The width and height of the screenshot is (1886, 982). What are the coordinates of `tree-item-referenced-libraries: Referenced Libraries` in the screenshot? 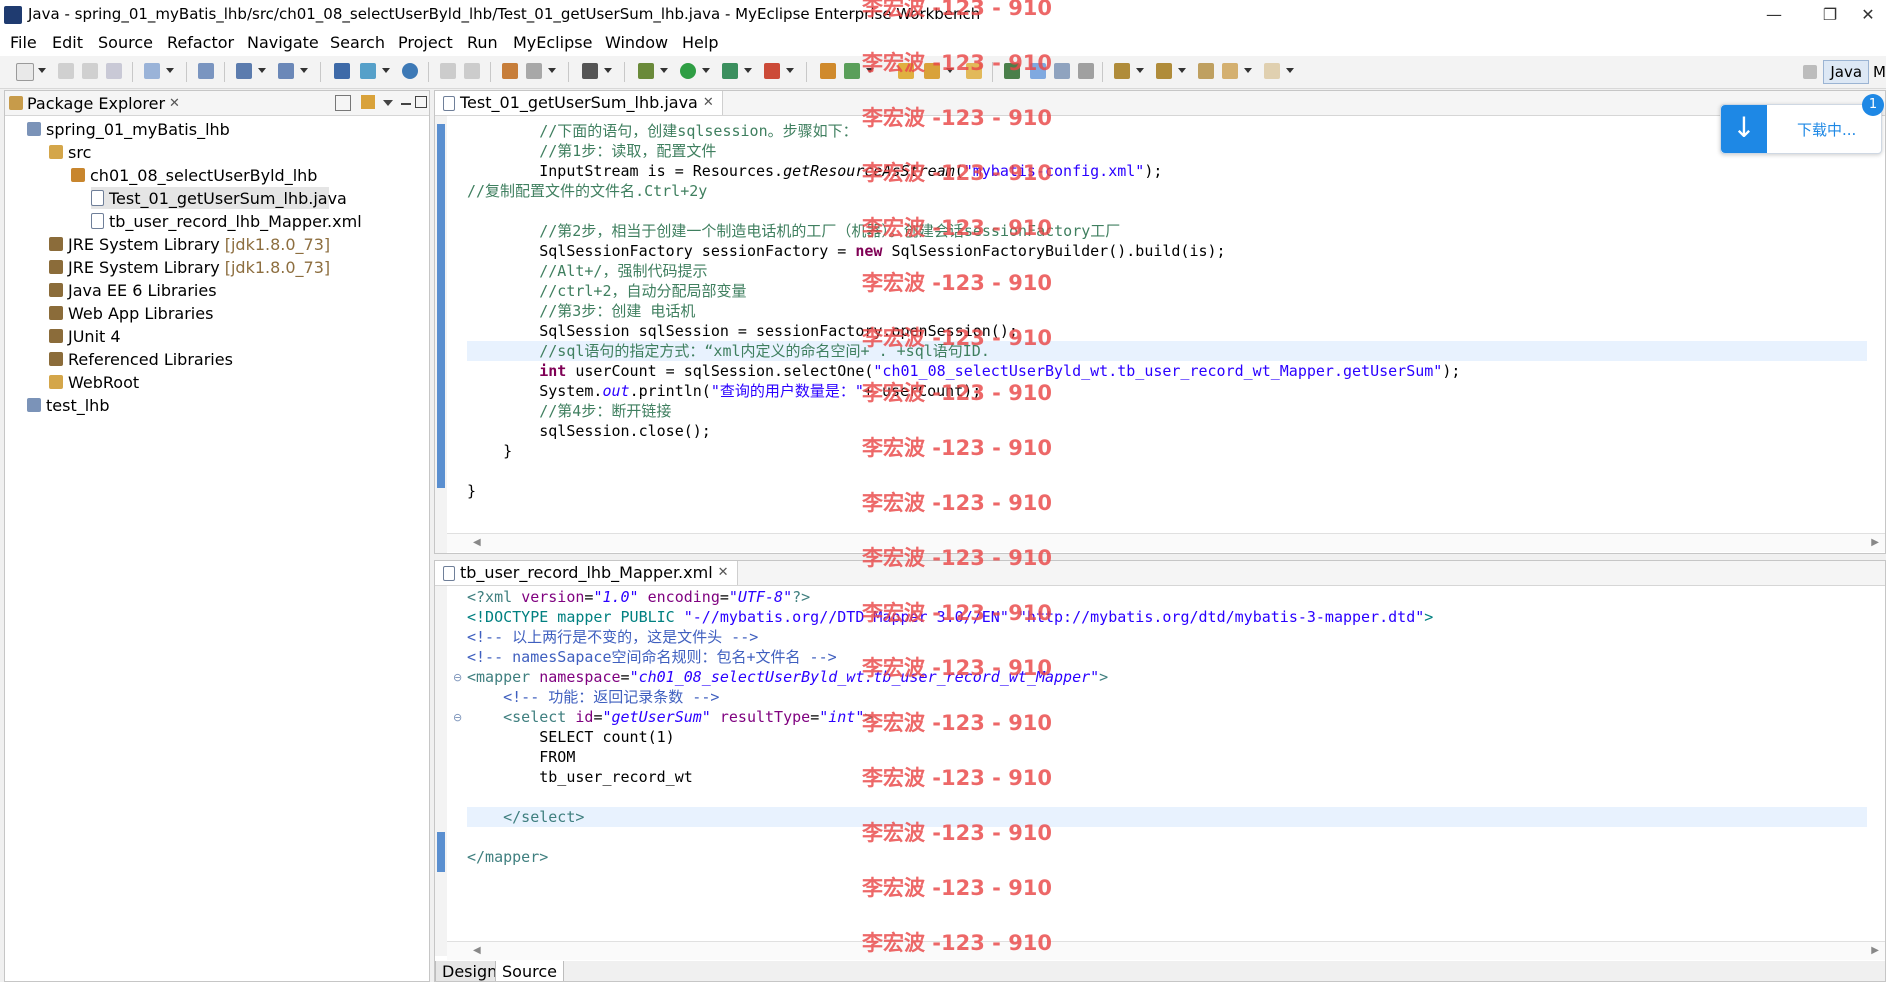 It's located at (141, 359).